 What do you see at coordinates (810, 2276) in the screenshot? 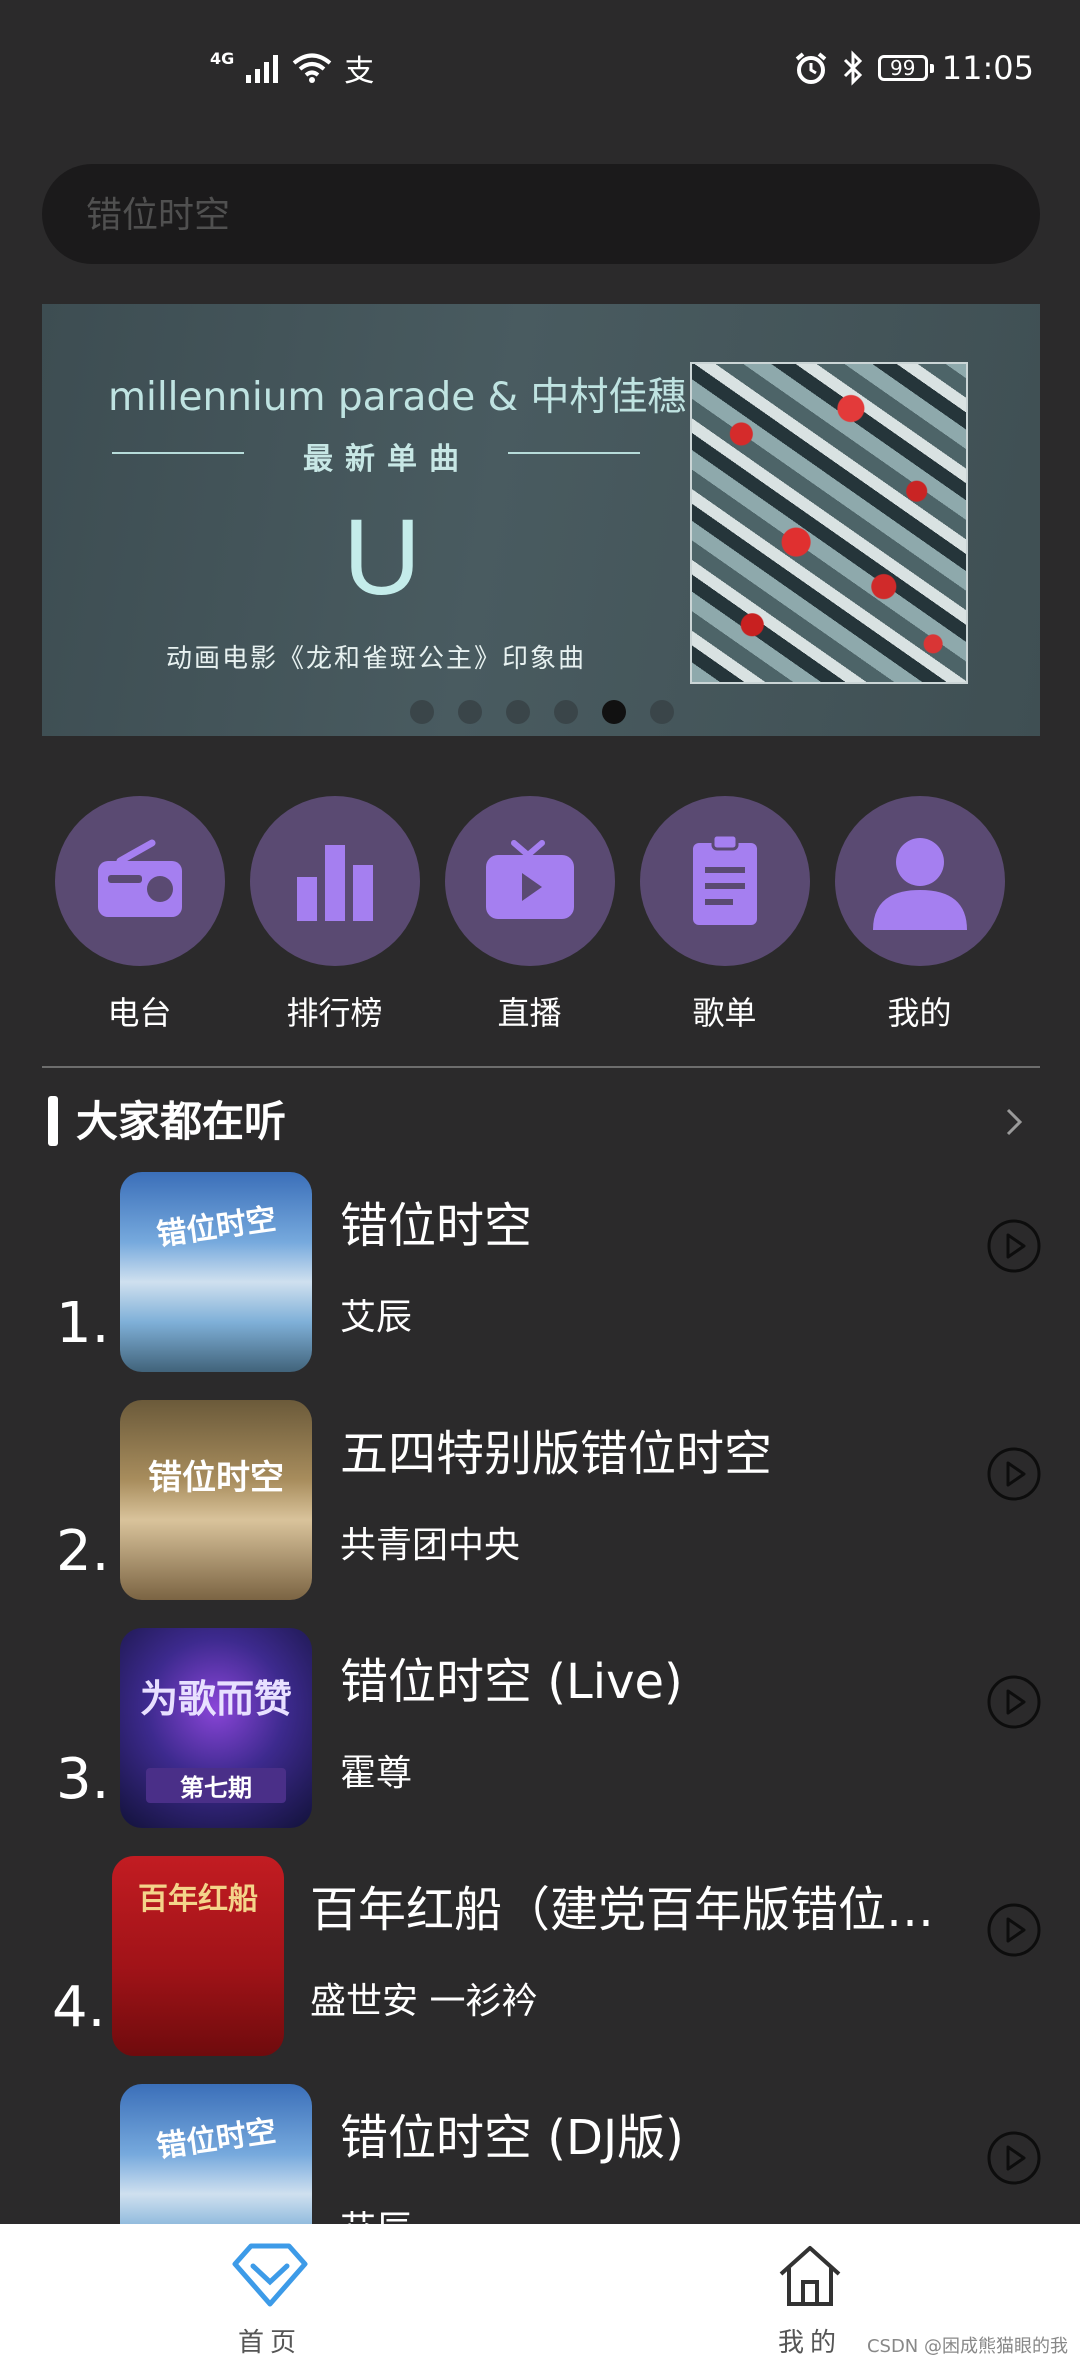
I see `house-icon` at bounding box center [810, 2276].